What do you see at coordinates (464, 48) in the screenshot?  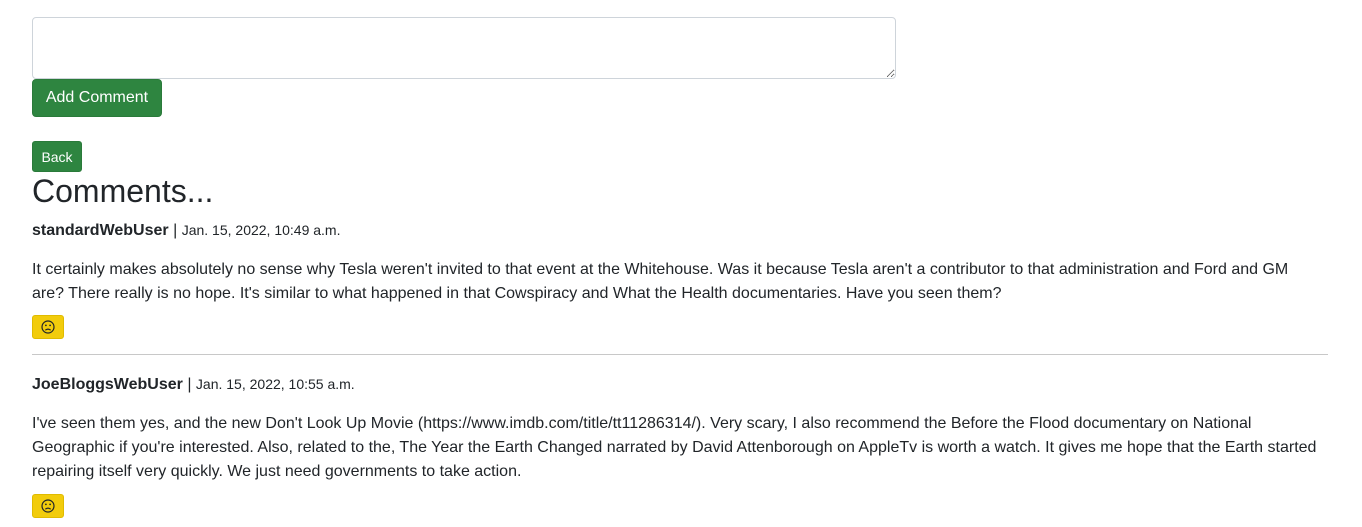 I see `comment-textarea` at bounding box center [464, 48].